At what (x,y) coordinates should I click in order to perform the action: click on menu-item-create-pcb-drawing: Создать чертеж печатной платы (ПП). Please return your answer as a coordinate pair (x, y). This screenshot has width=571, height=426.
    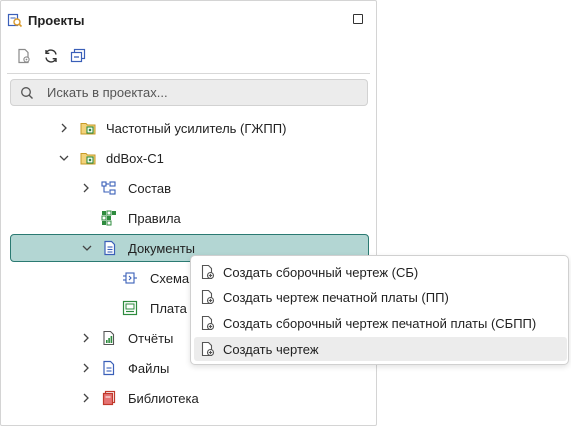
    Looking at the image, I should click on (380, 297).